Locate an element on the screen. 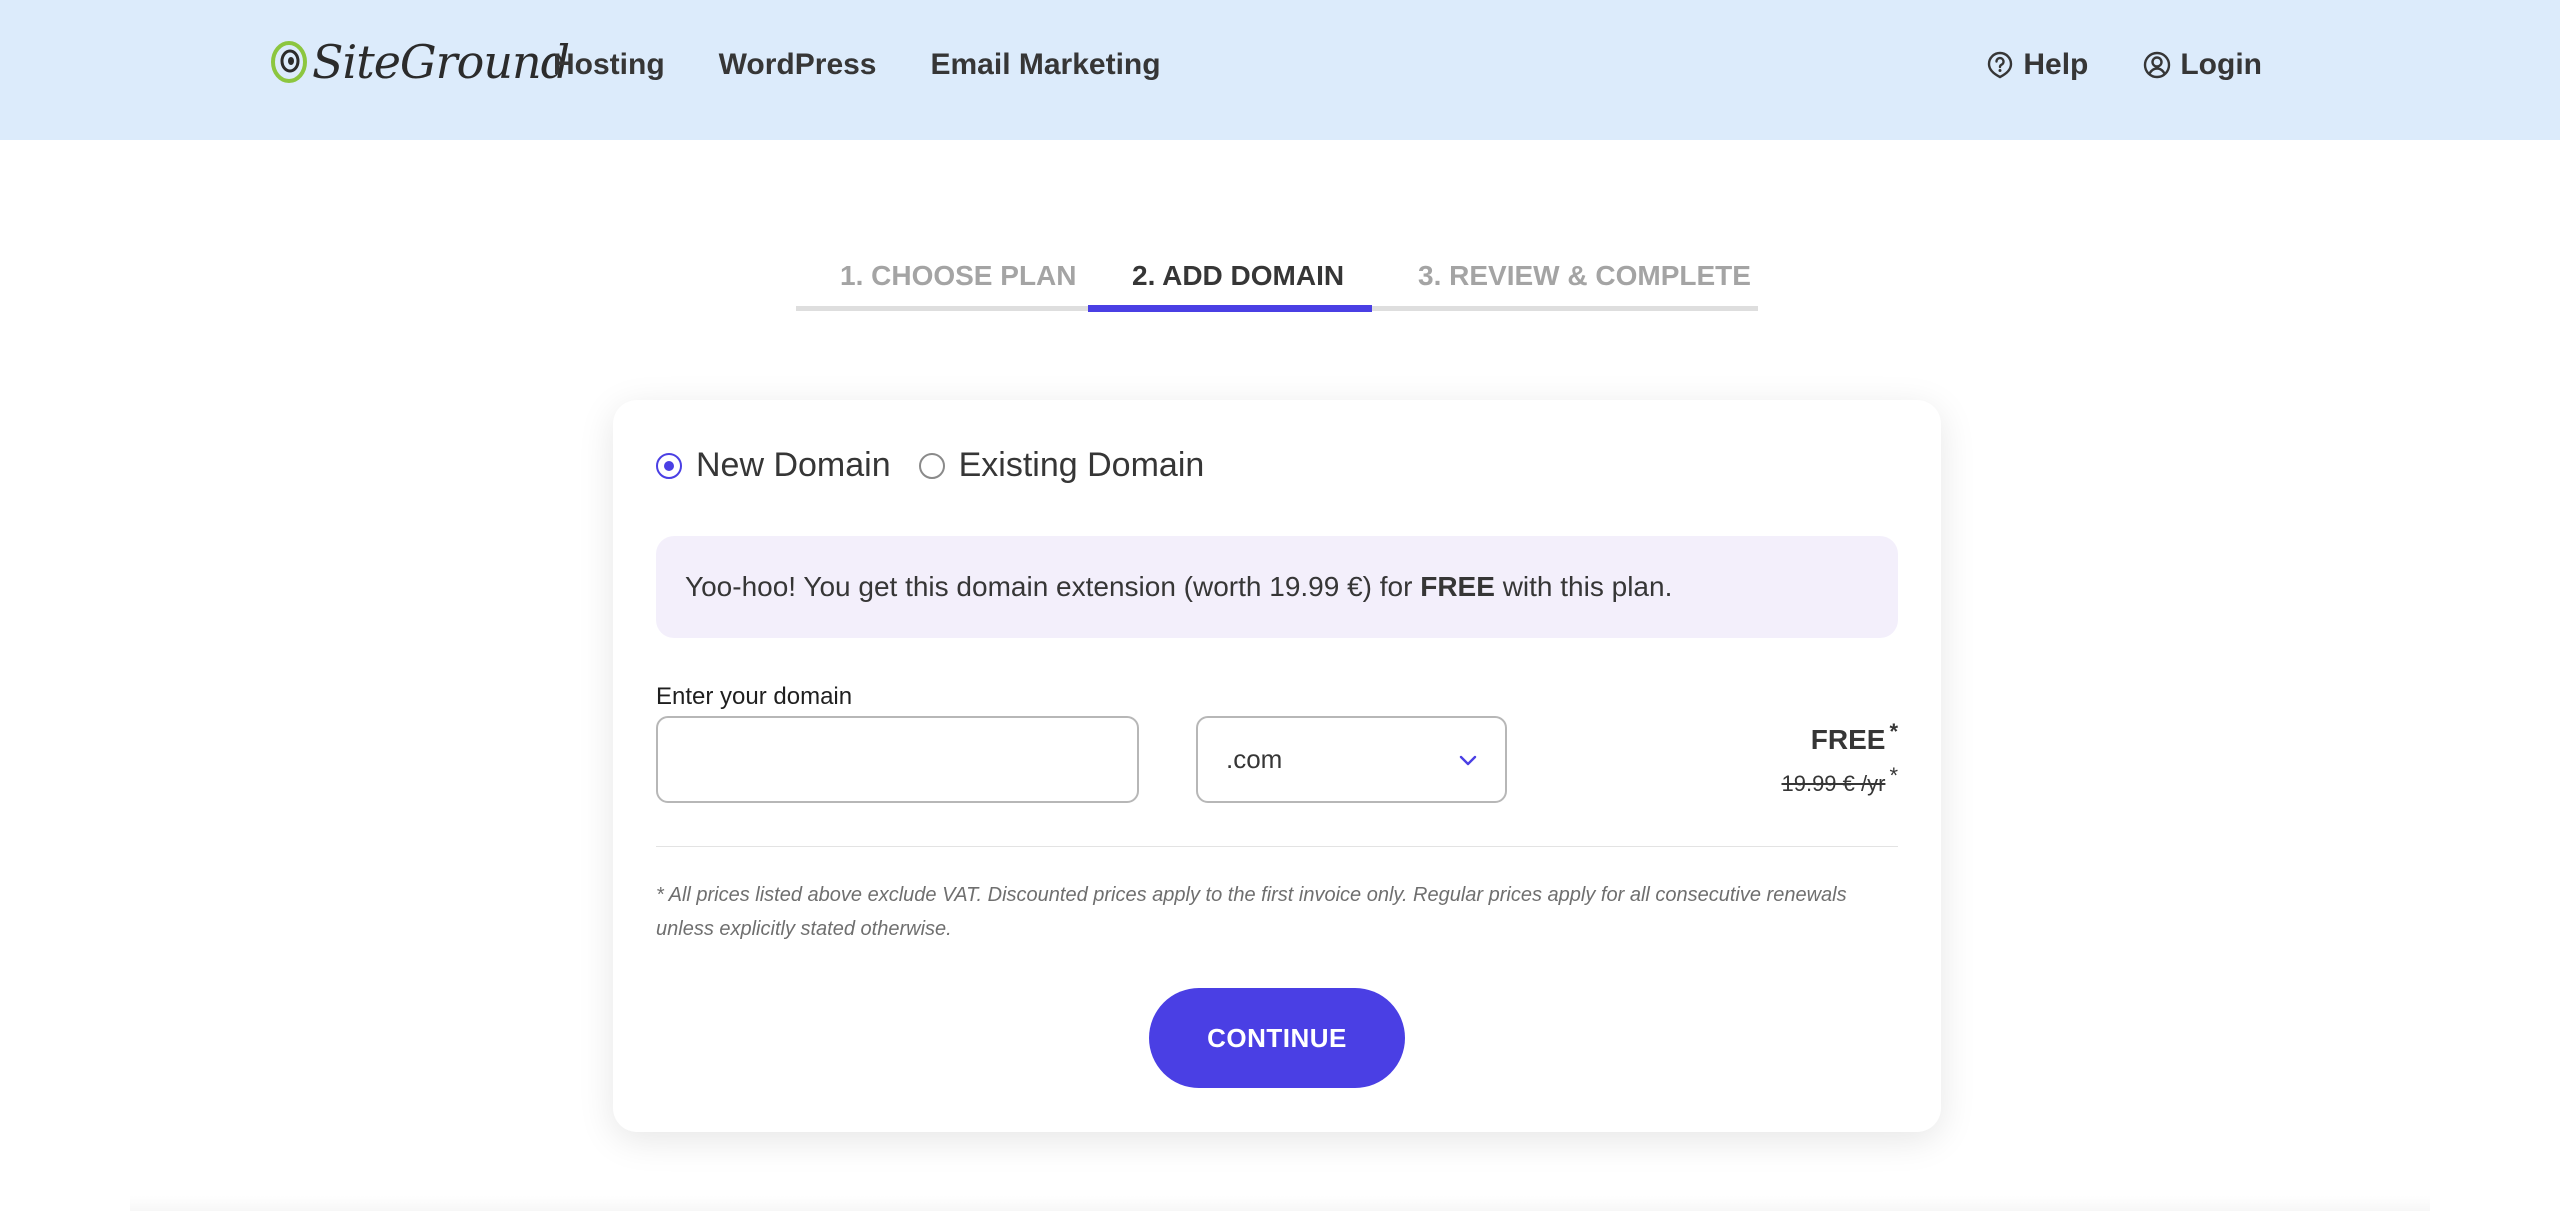 This screenshot has width=2560, height=1211. domain-price: FREE * 19.99 € /yr * is located at coordinates (1839, 760).